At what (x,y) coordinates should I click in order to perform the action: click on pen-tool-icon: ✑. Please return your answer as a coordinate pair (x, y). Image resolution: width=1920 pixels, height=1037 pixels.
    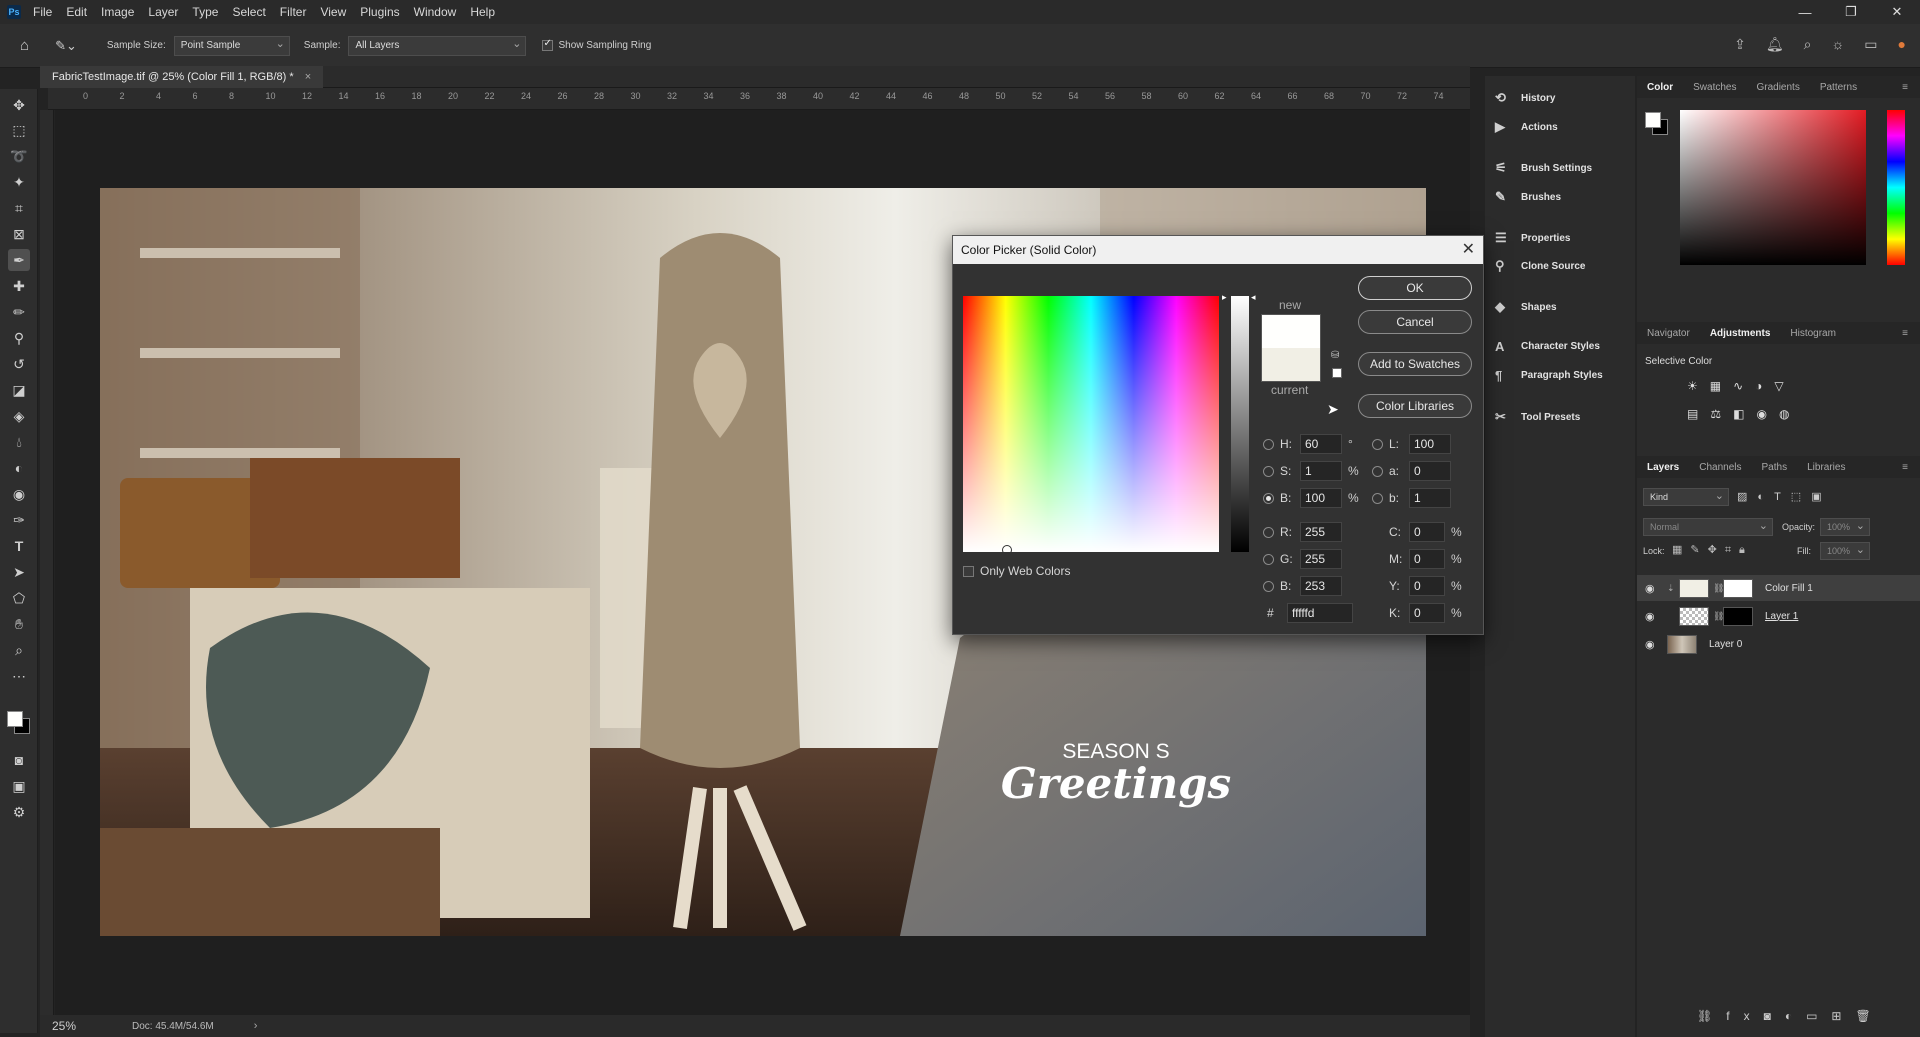
    Looking at the image, I should click on (19, 520).